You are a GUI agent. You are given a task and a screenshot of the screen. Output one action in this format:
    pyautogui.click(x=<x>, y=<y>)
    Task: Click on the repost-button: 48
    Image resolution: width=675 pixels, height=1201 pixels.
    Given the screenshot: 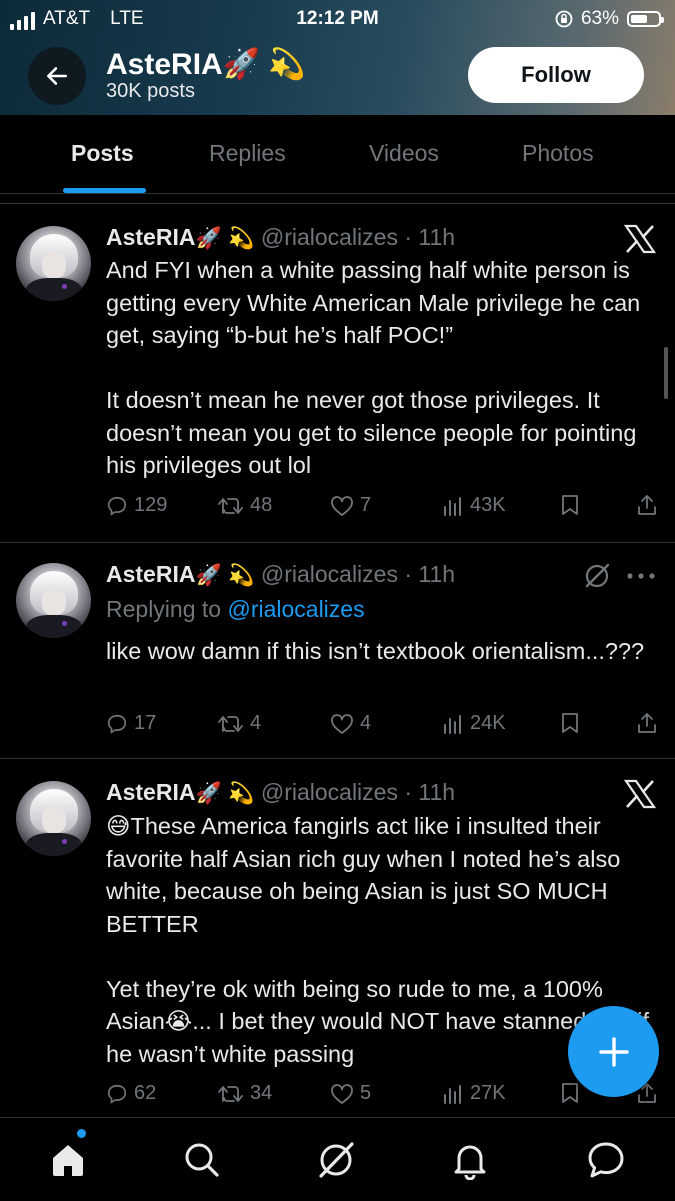 What is the action you would take?
    pyautogui.click(x=245, y=505)
    